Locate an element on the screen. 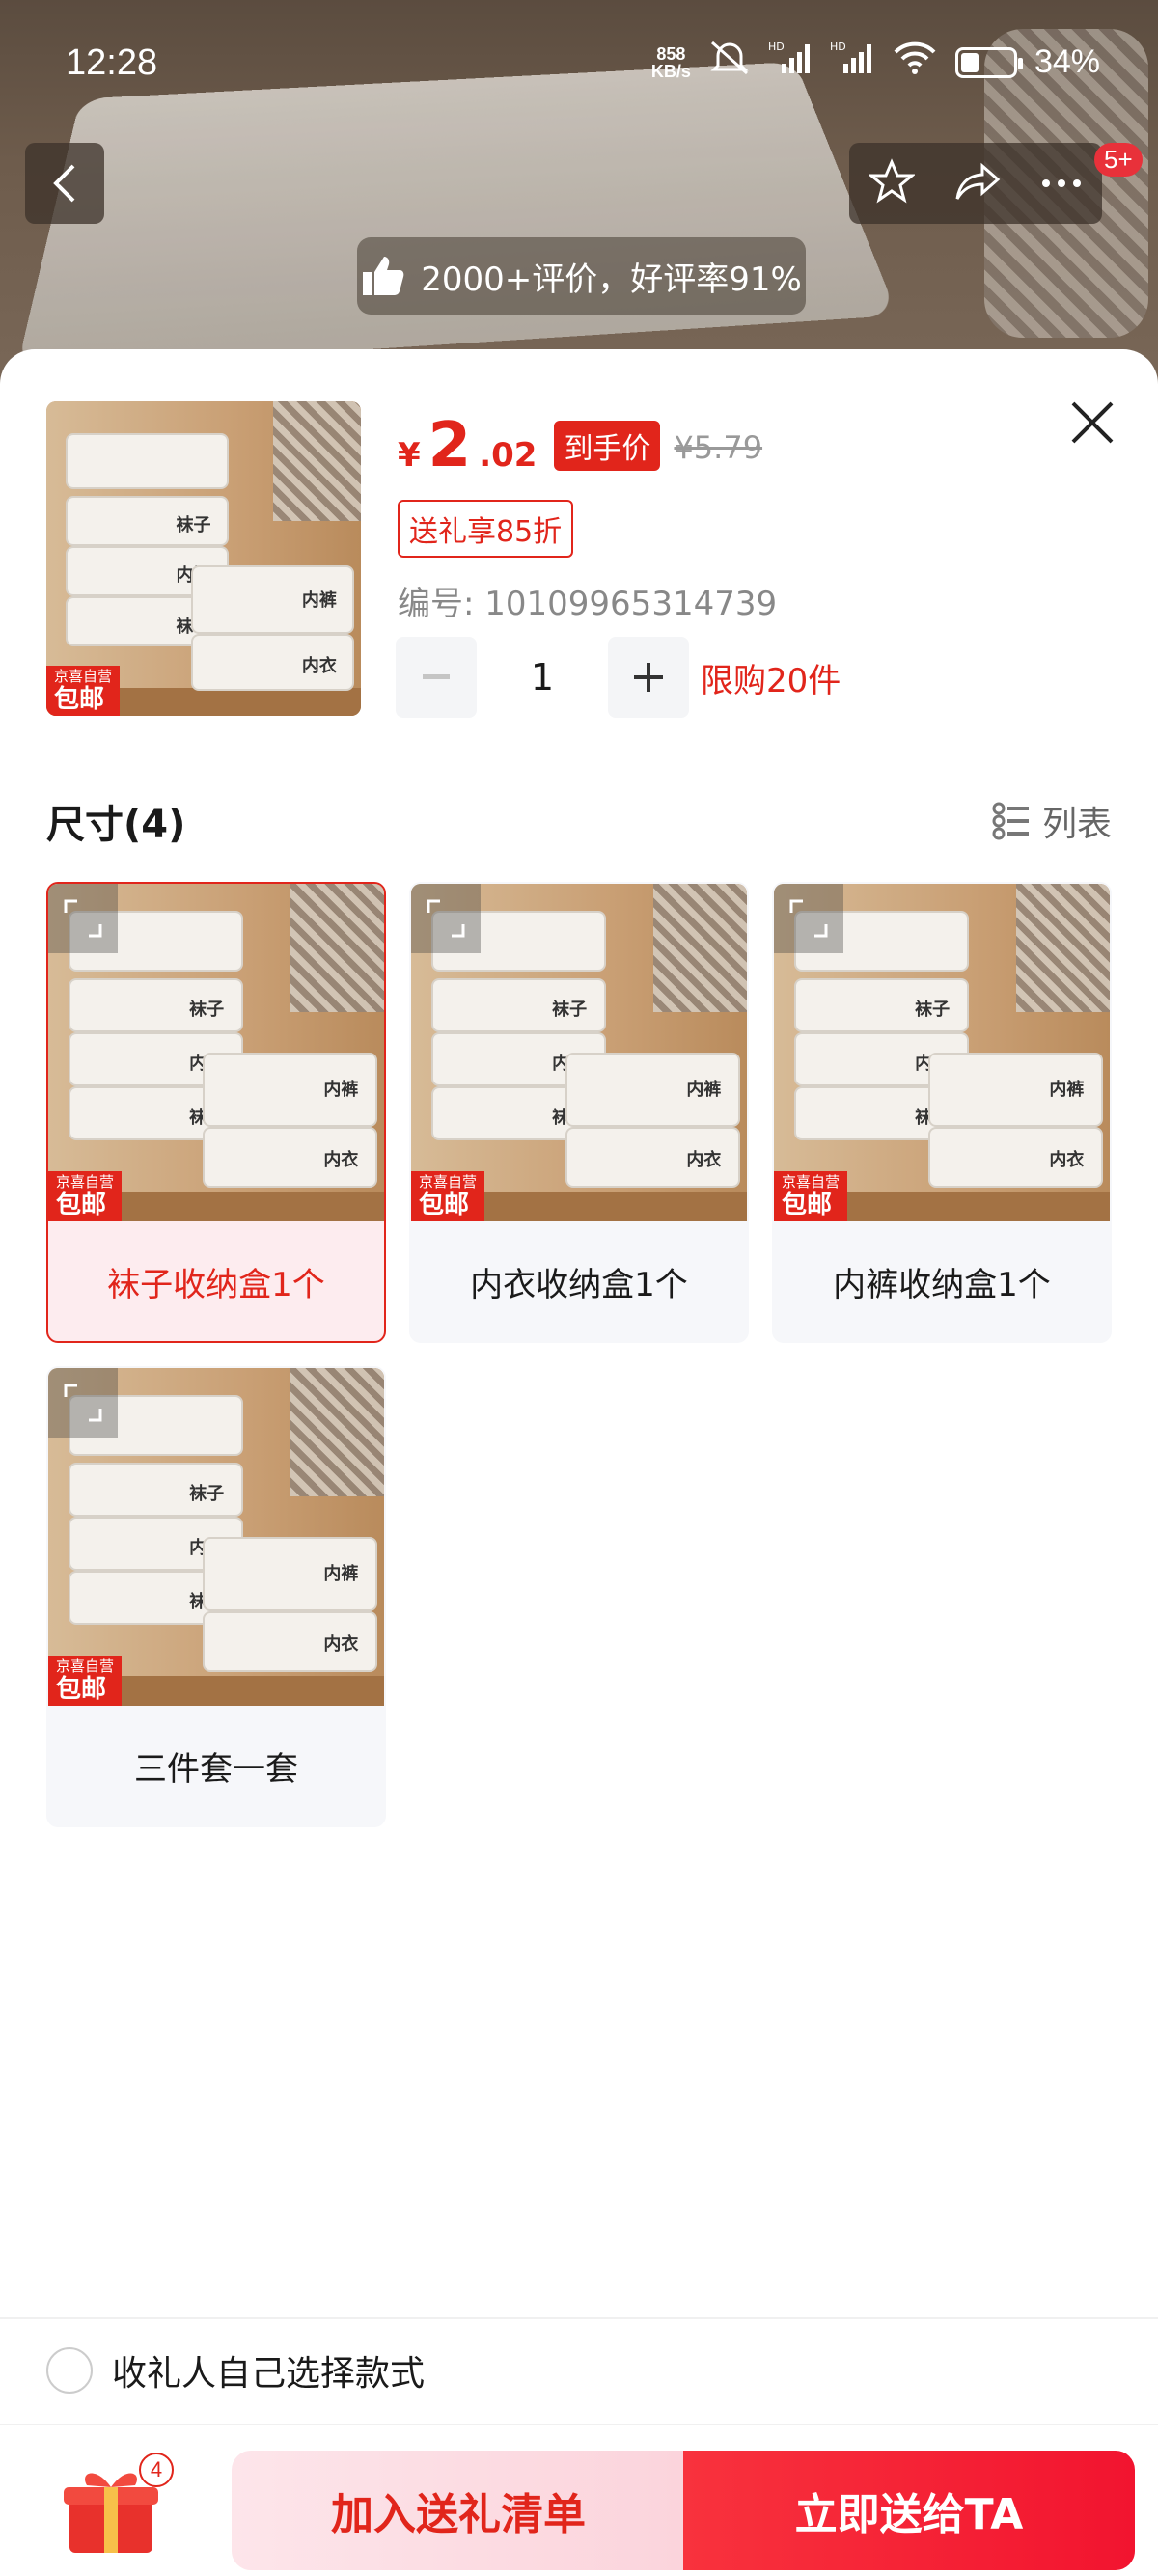  rating-summary: 2000+评价，好评率91% is located at coordinates (581, 276).